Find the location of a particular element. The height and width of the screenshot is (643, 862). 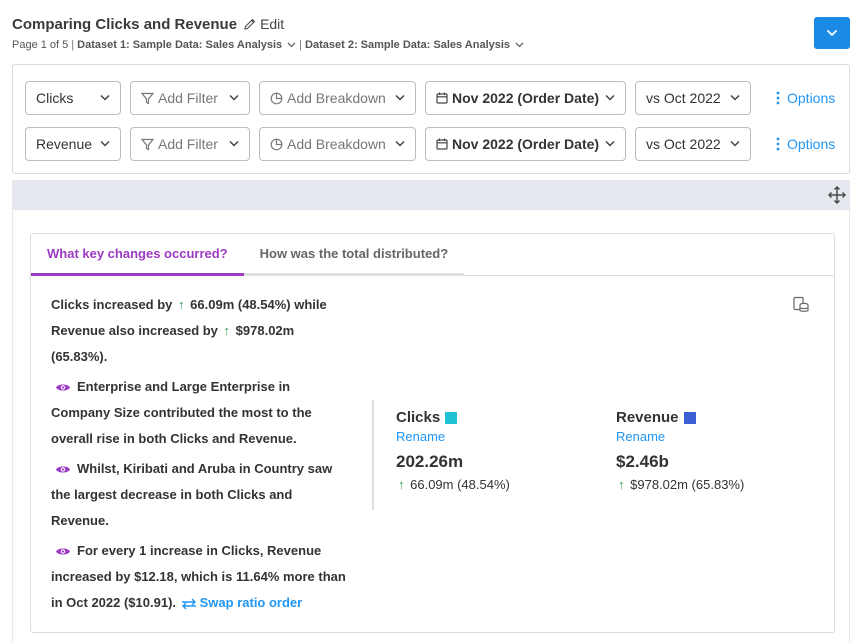

metric-select: Clicks is located at coordinates (73, 98).